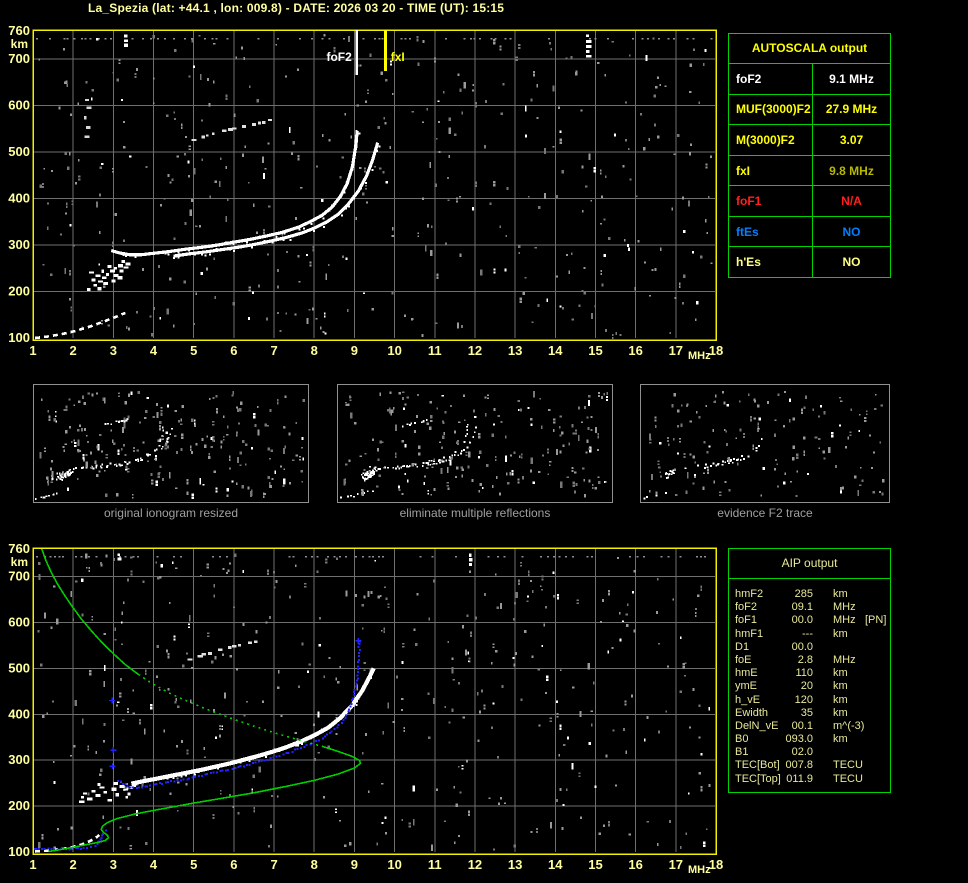 The image size is (968, 883). Describe the element at coordinates (851, 78) in the screenshot. I see `autoscala-row-value: 9.1 MHz` at that location.